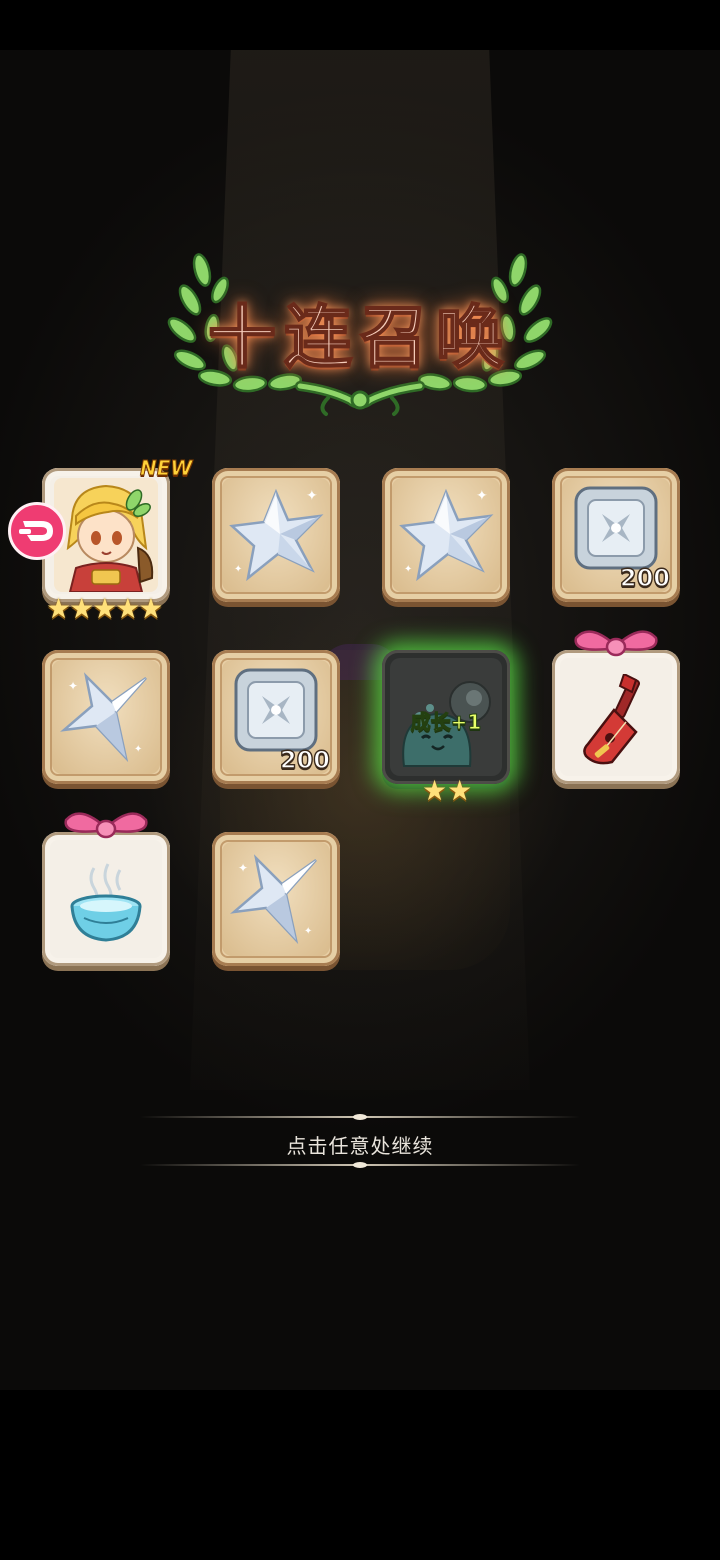  What do you see at coordinates (360, 1146) in the screenshot?
I see `continue-text: 点击任意处继续` at bounding box center [360, 1146].